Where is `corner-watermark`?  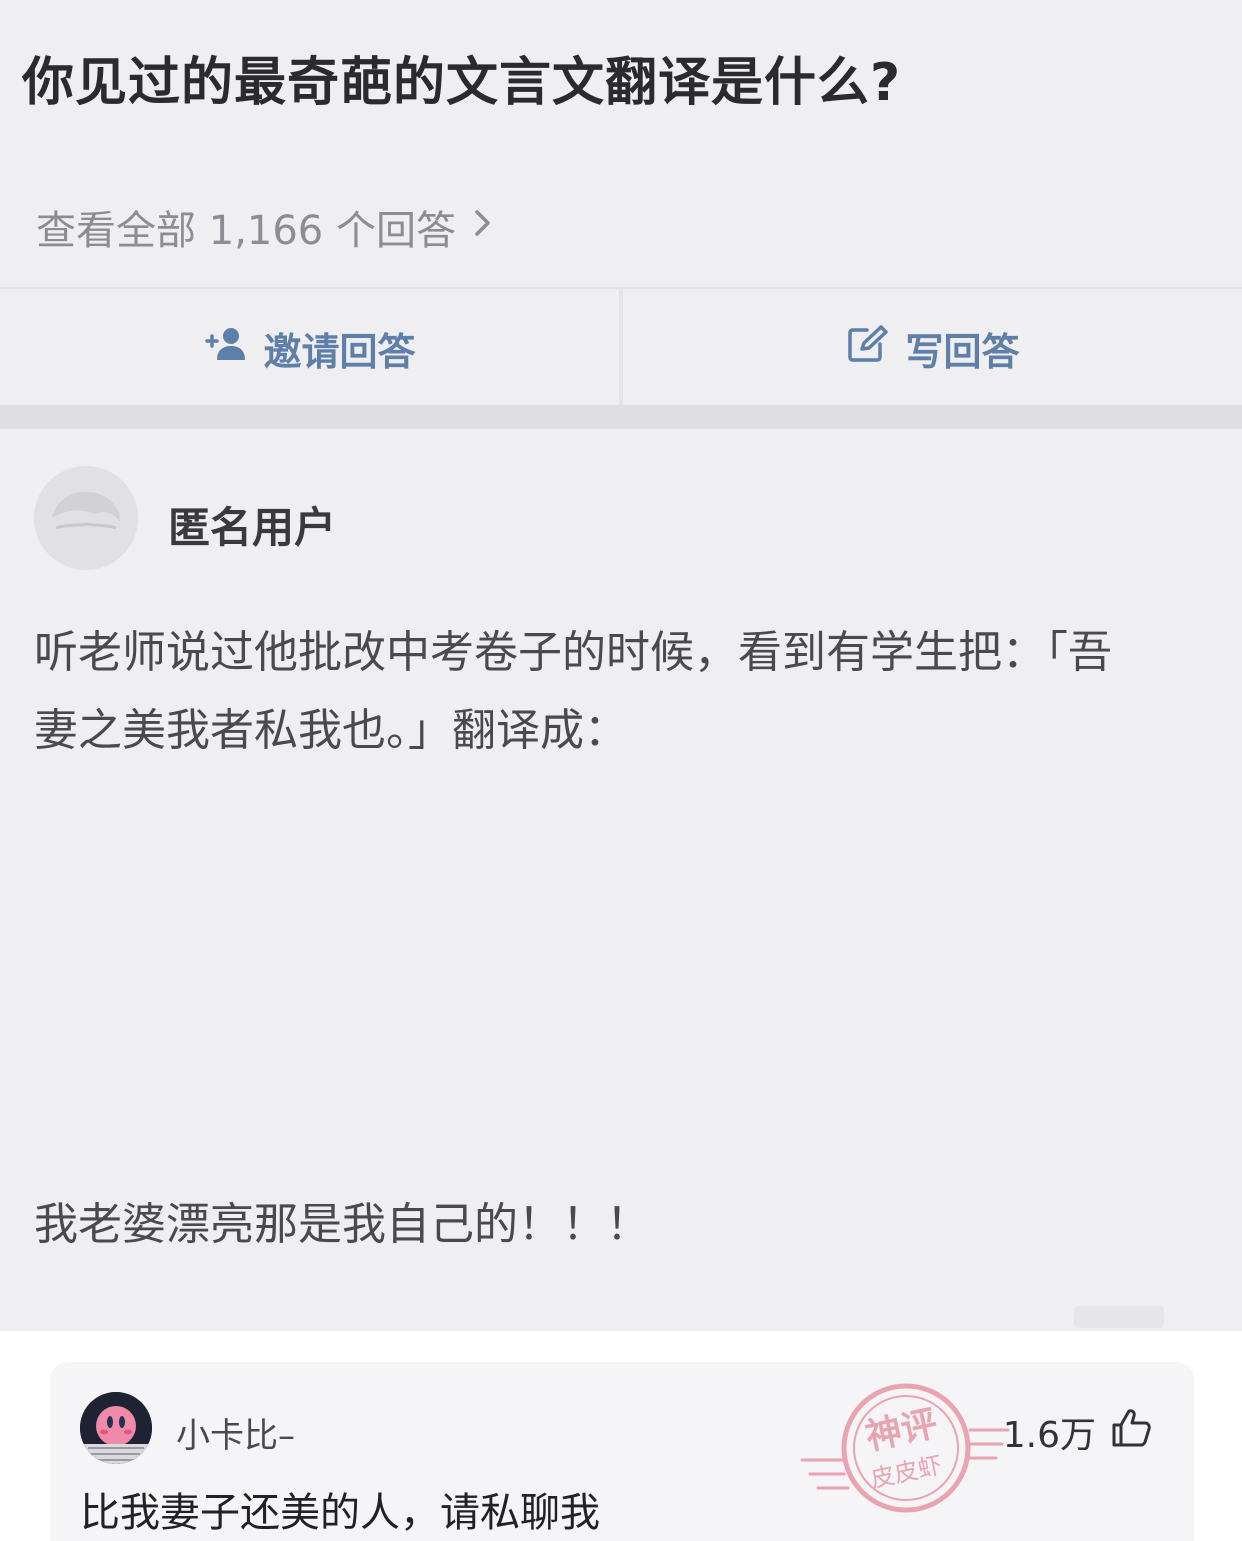
corner-watermark is located at coordinates (1119, 1317).